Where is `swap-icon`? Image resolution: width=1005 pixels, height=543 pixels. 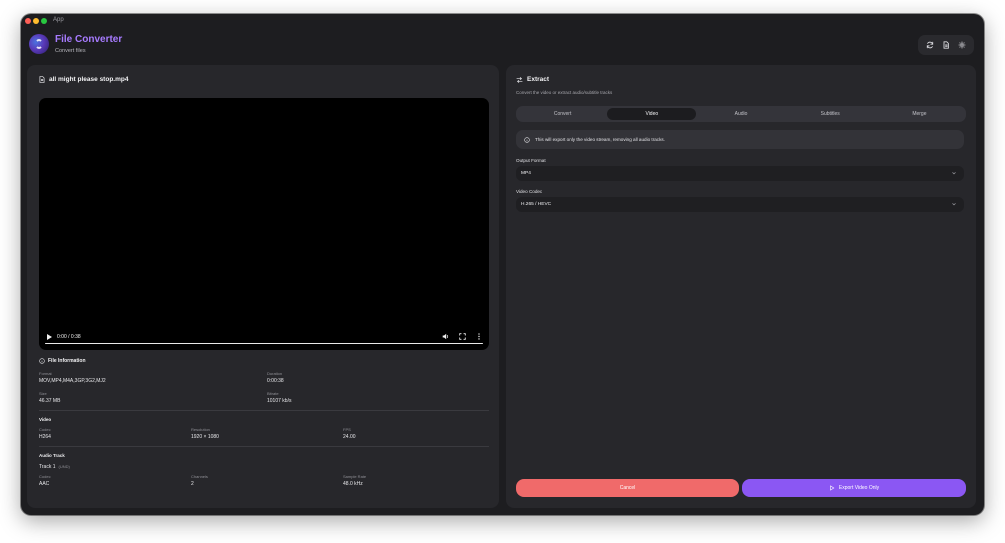
swap-icon is located at coordinates (519, 79).